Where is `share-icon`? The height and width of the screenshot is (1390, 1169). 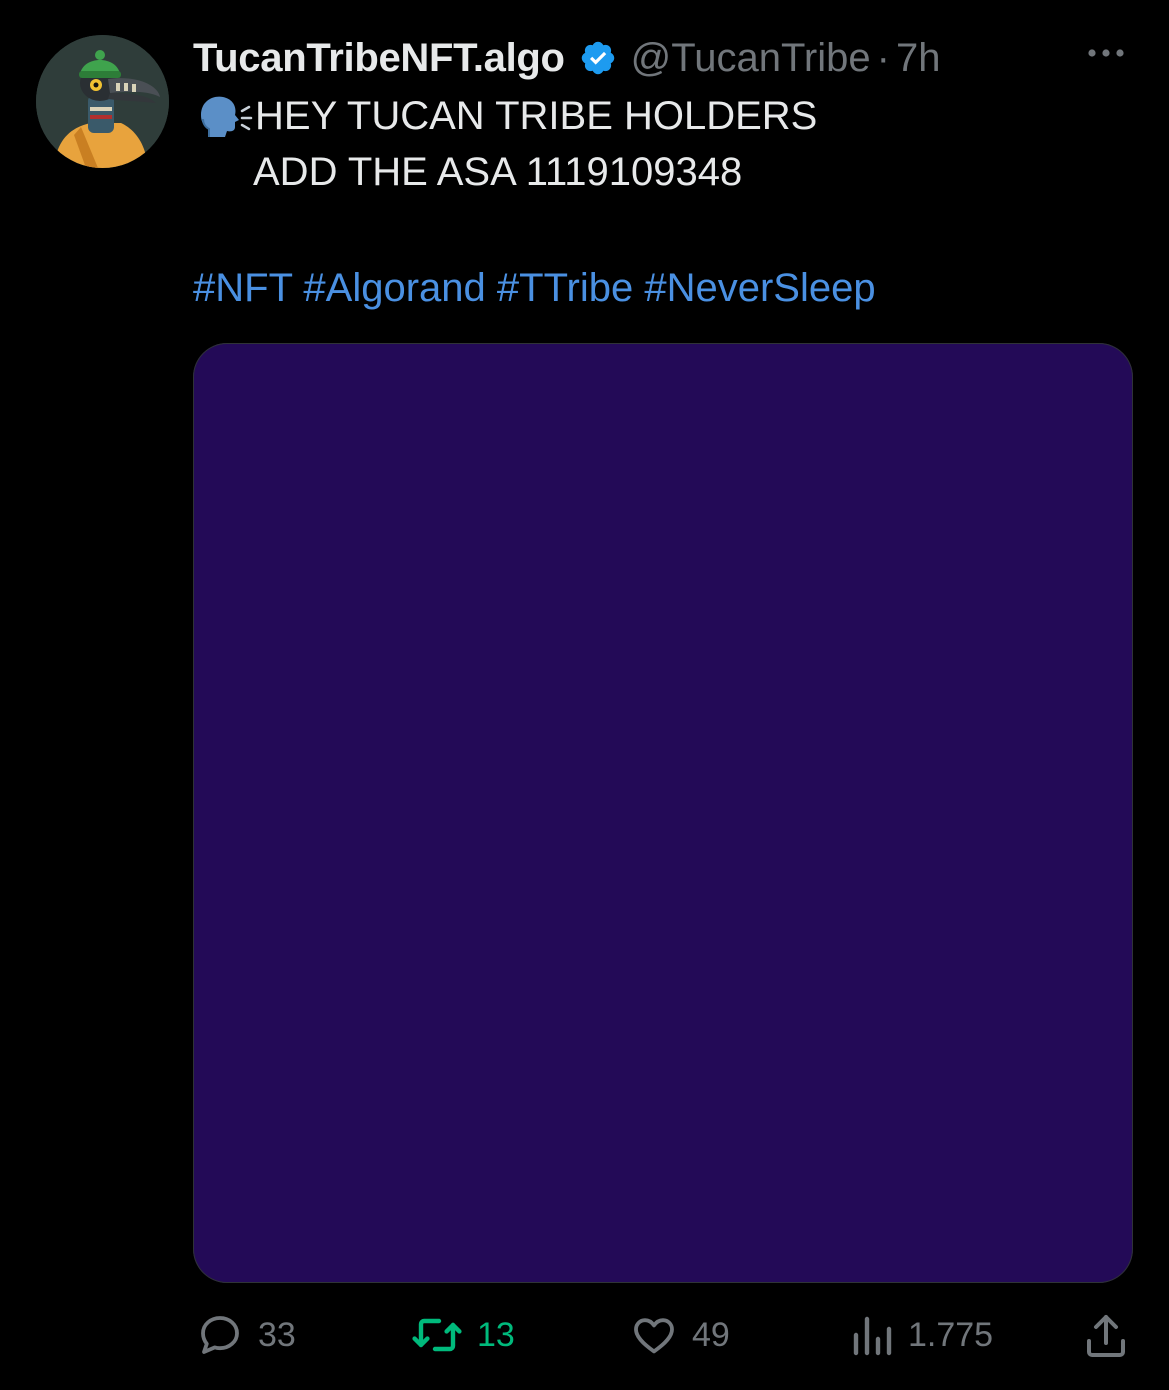 share-icon is located at coordinates (1106, 1336).